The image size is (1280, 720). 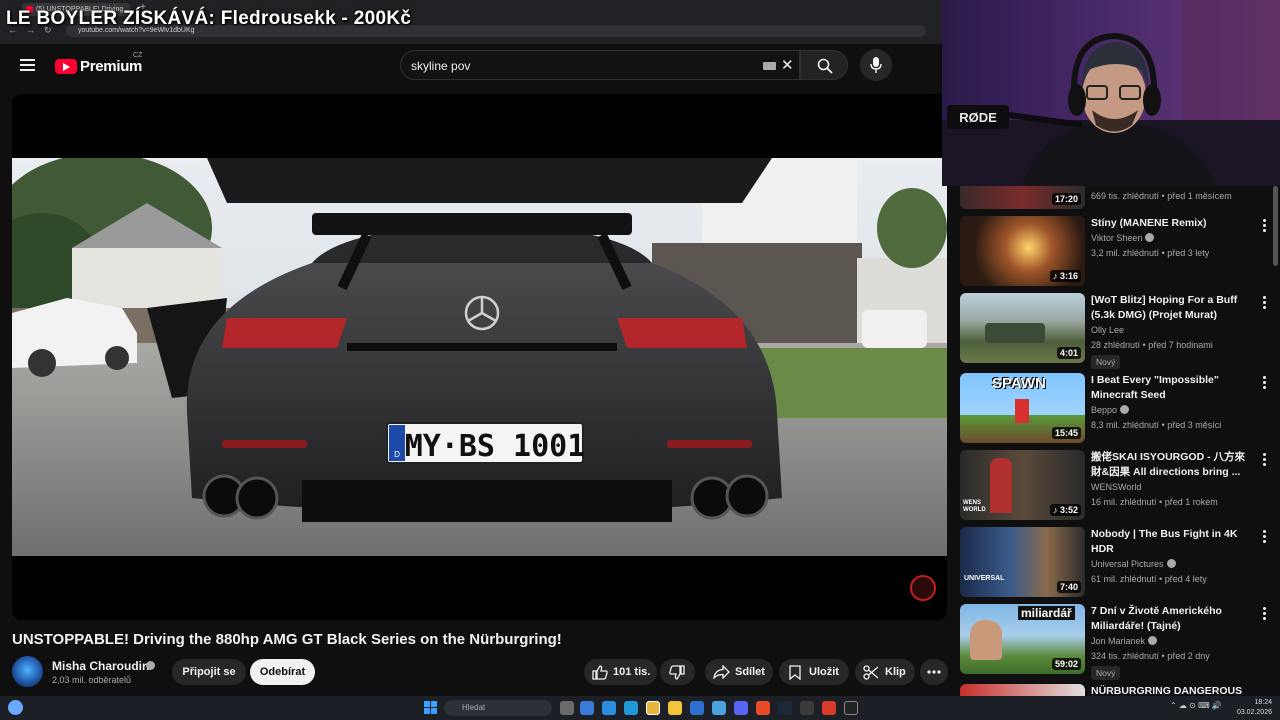 I want to click on logo-country-code: CZ, so click(x=138, y=55).